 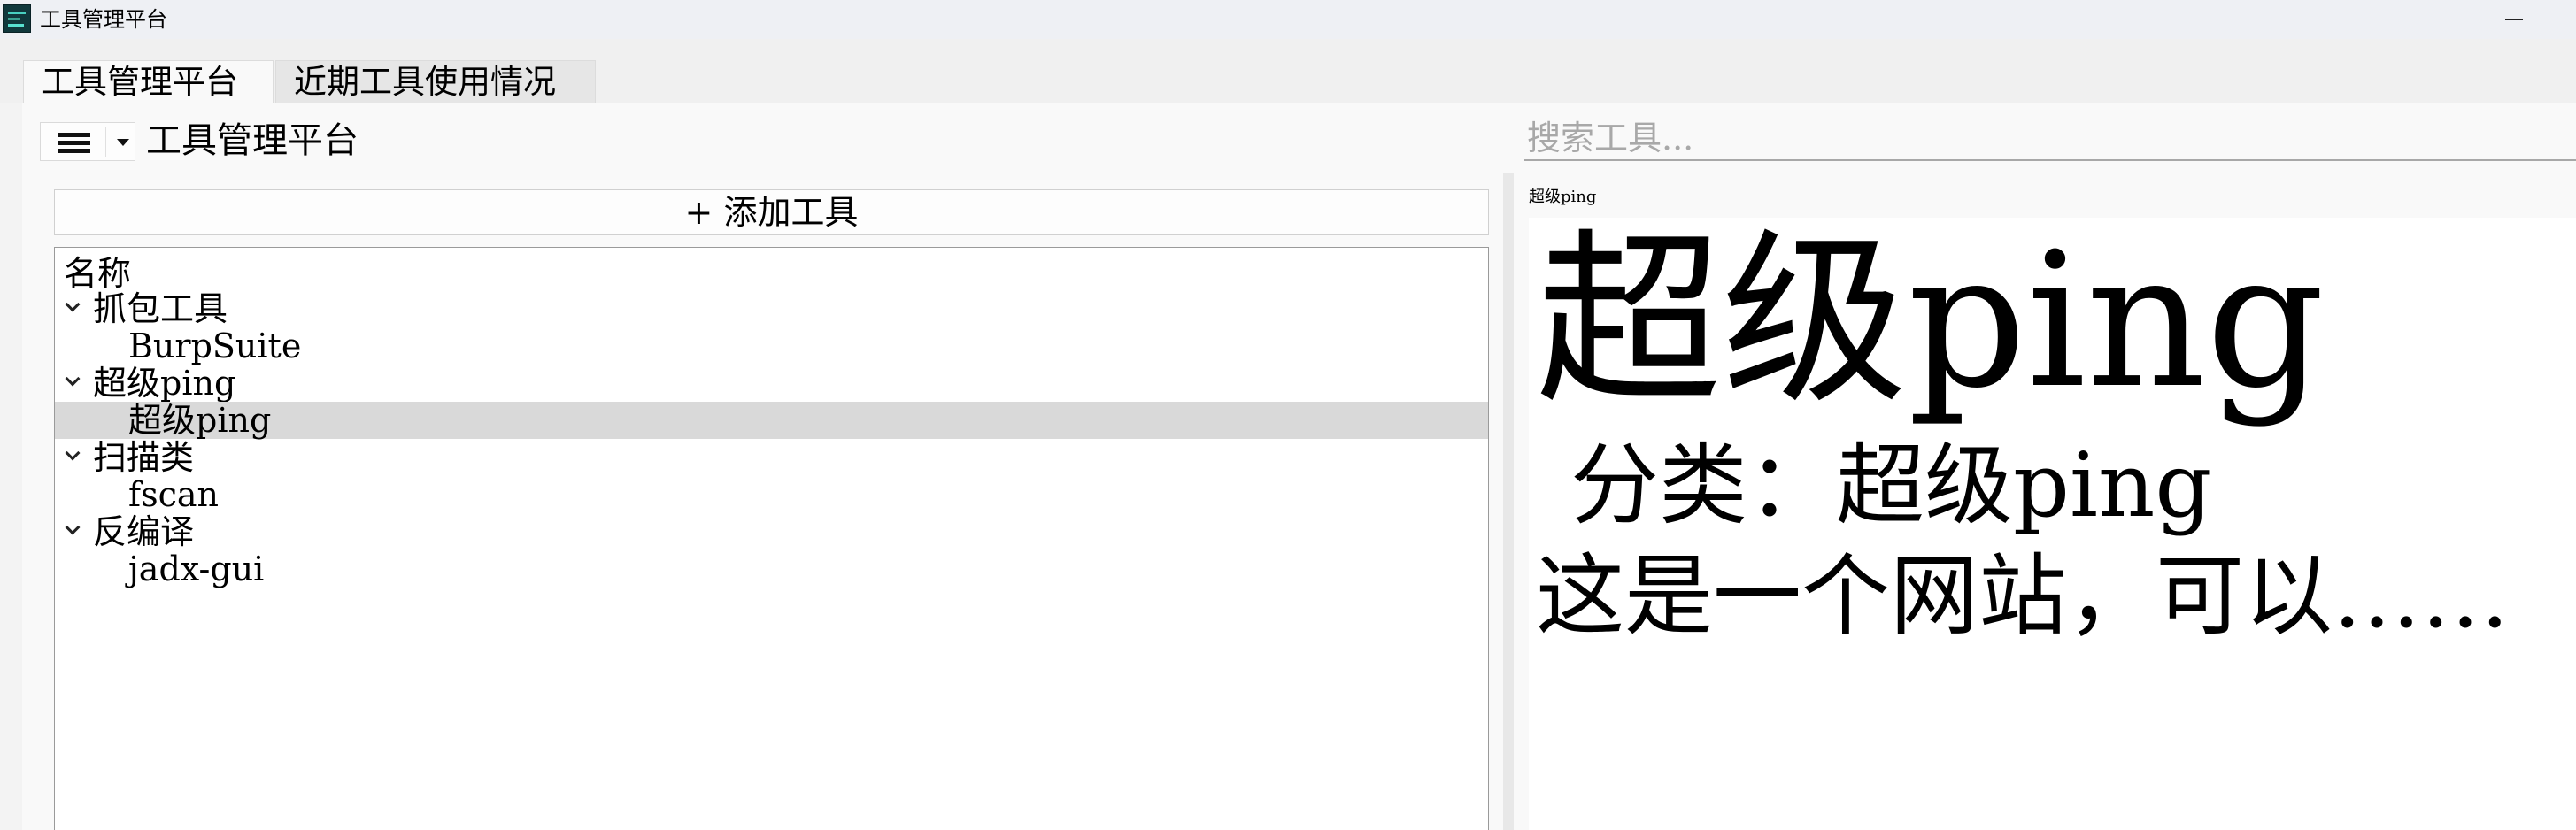 What do you see at coordinates (771, 308) in the screenshot?
I see `tree-group-row: 抓包工具` at bounding box center [771, 308].